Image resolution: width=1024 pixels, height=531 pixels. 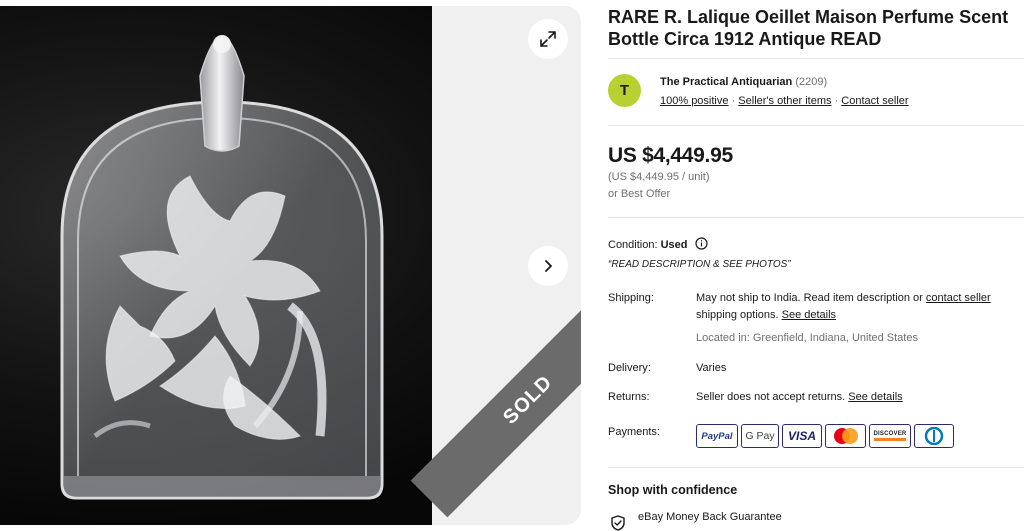 What do you see at coordinates (699, 264) in the screenshot?
I see `condition-note: “READ DESCRIPTION & SEE PHOTOS”` at bounding box center [699, 264].